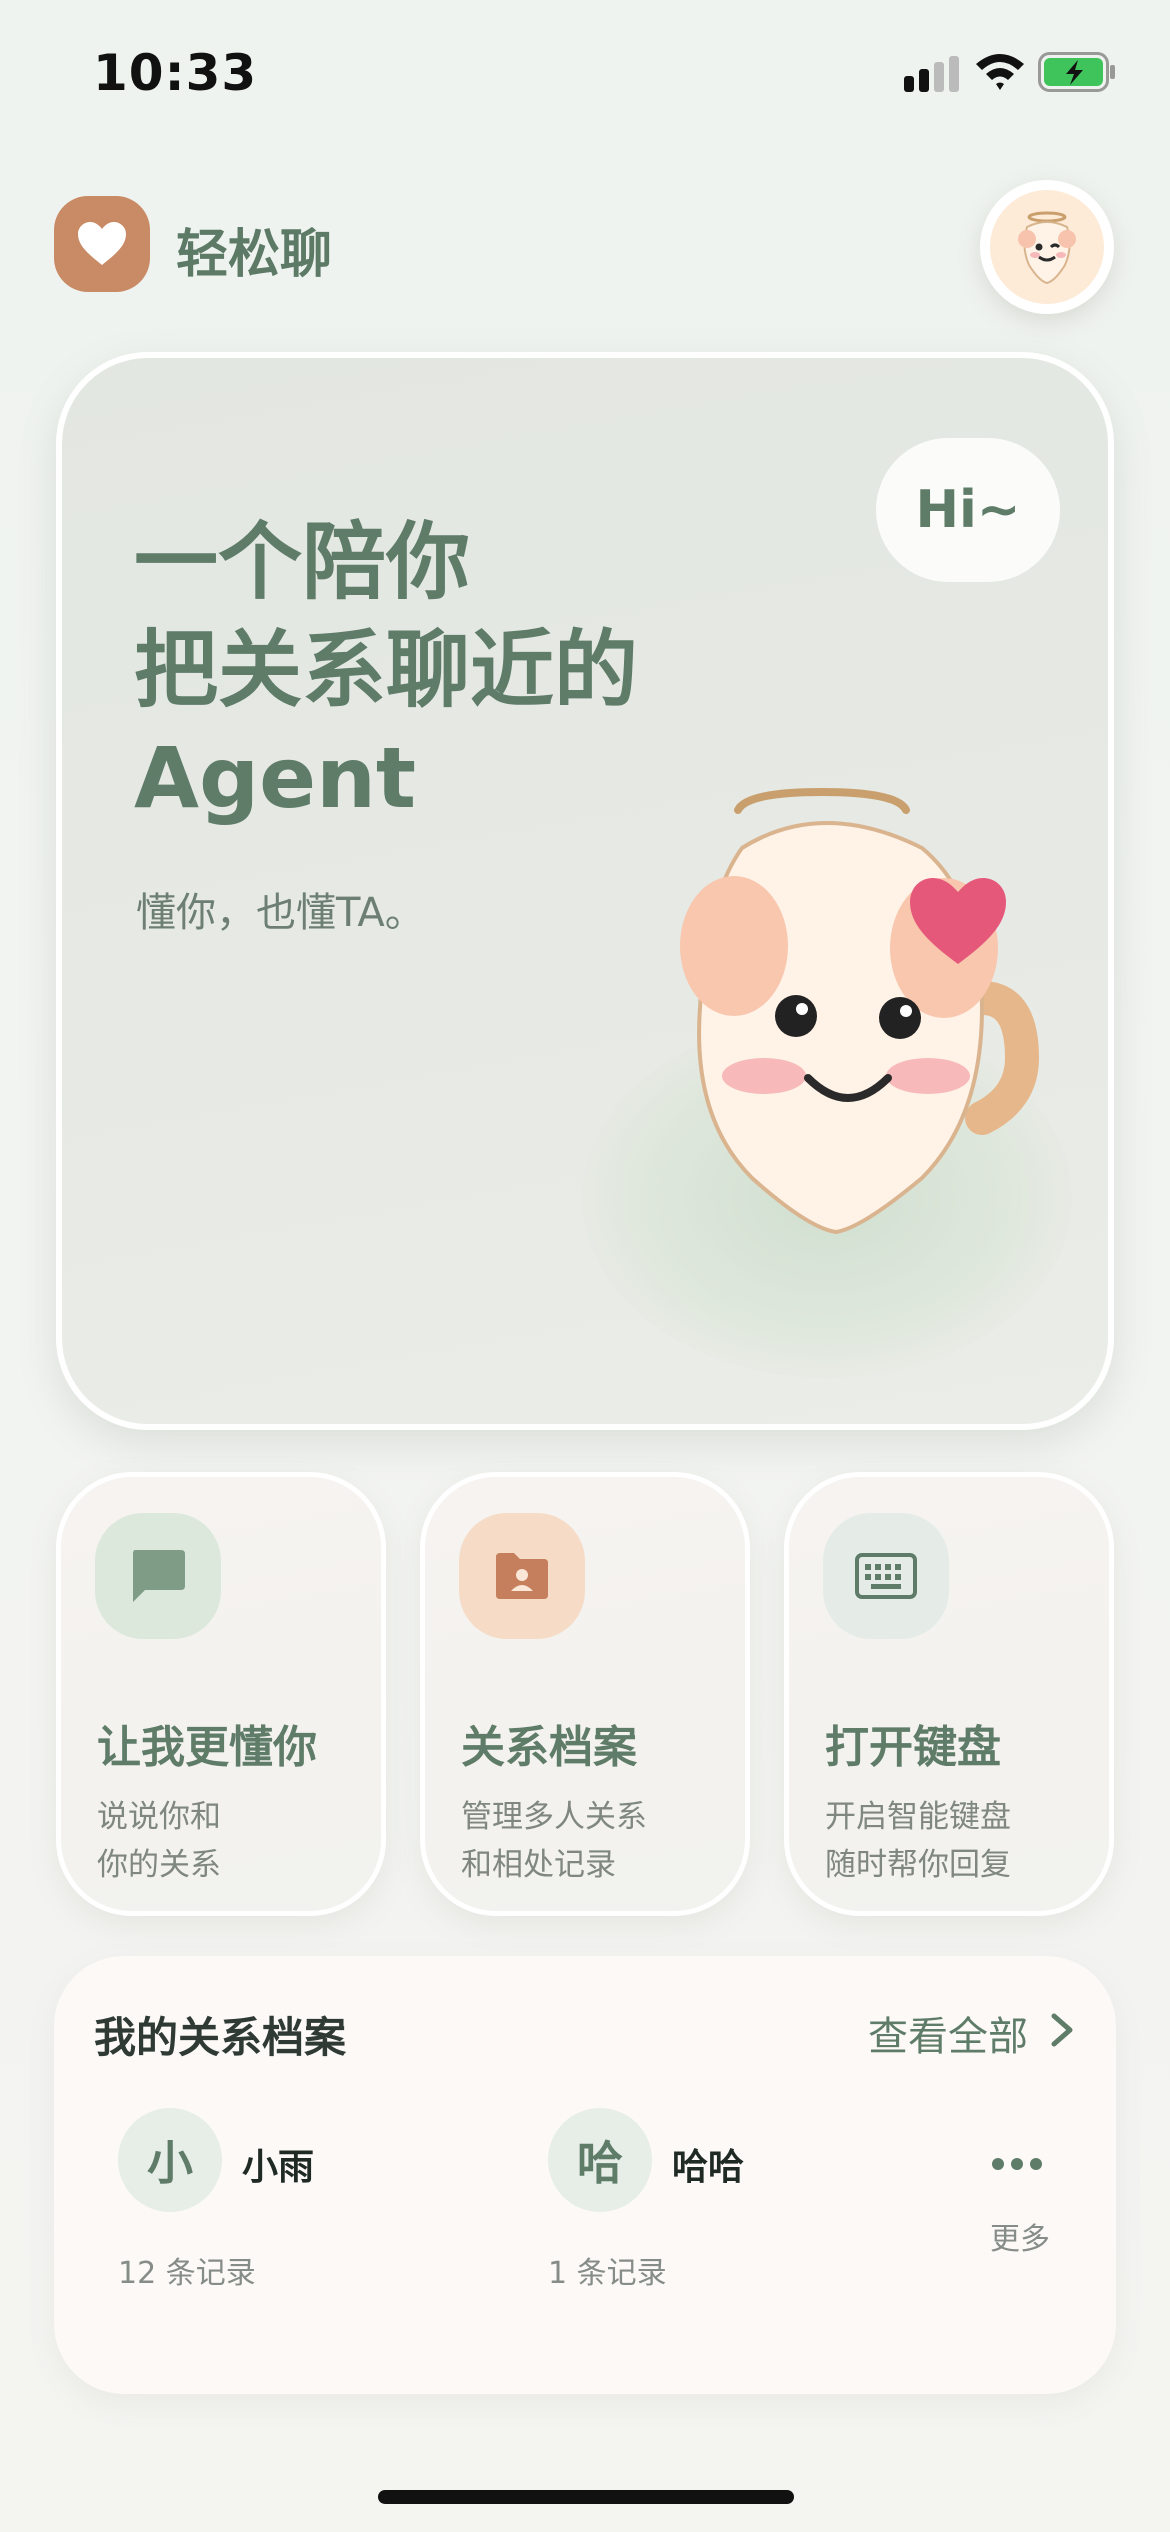 The image size is (1170, 2532). I want to click on app-logo, so click(102, 244).